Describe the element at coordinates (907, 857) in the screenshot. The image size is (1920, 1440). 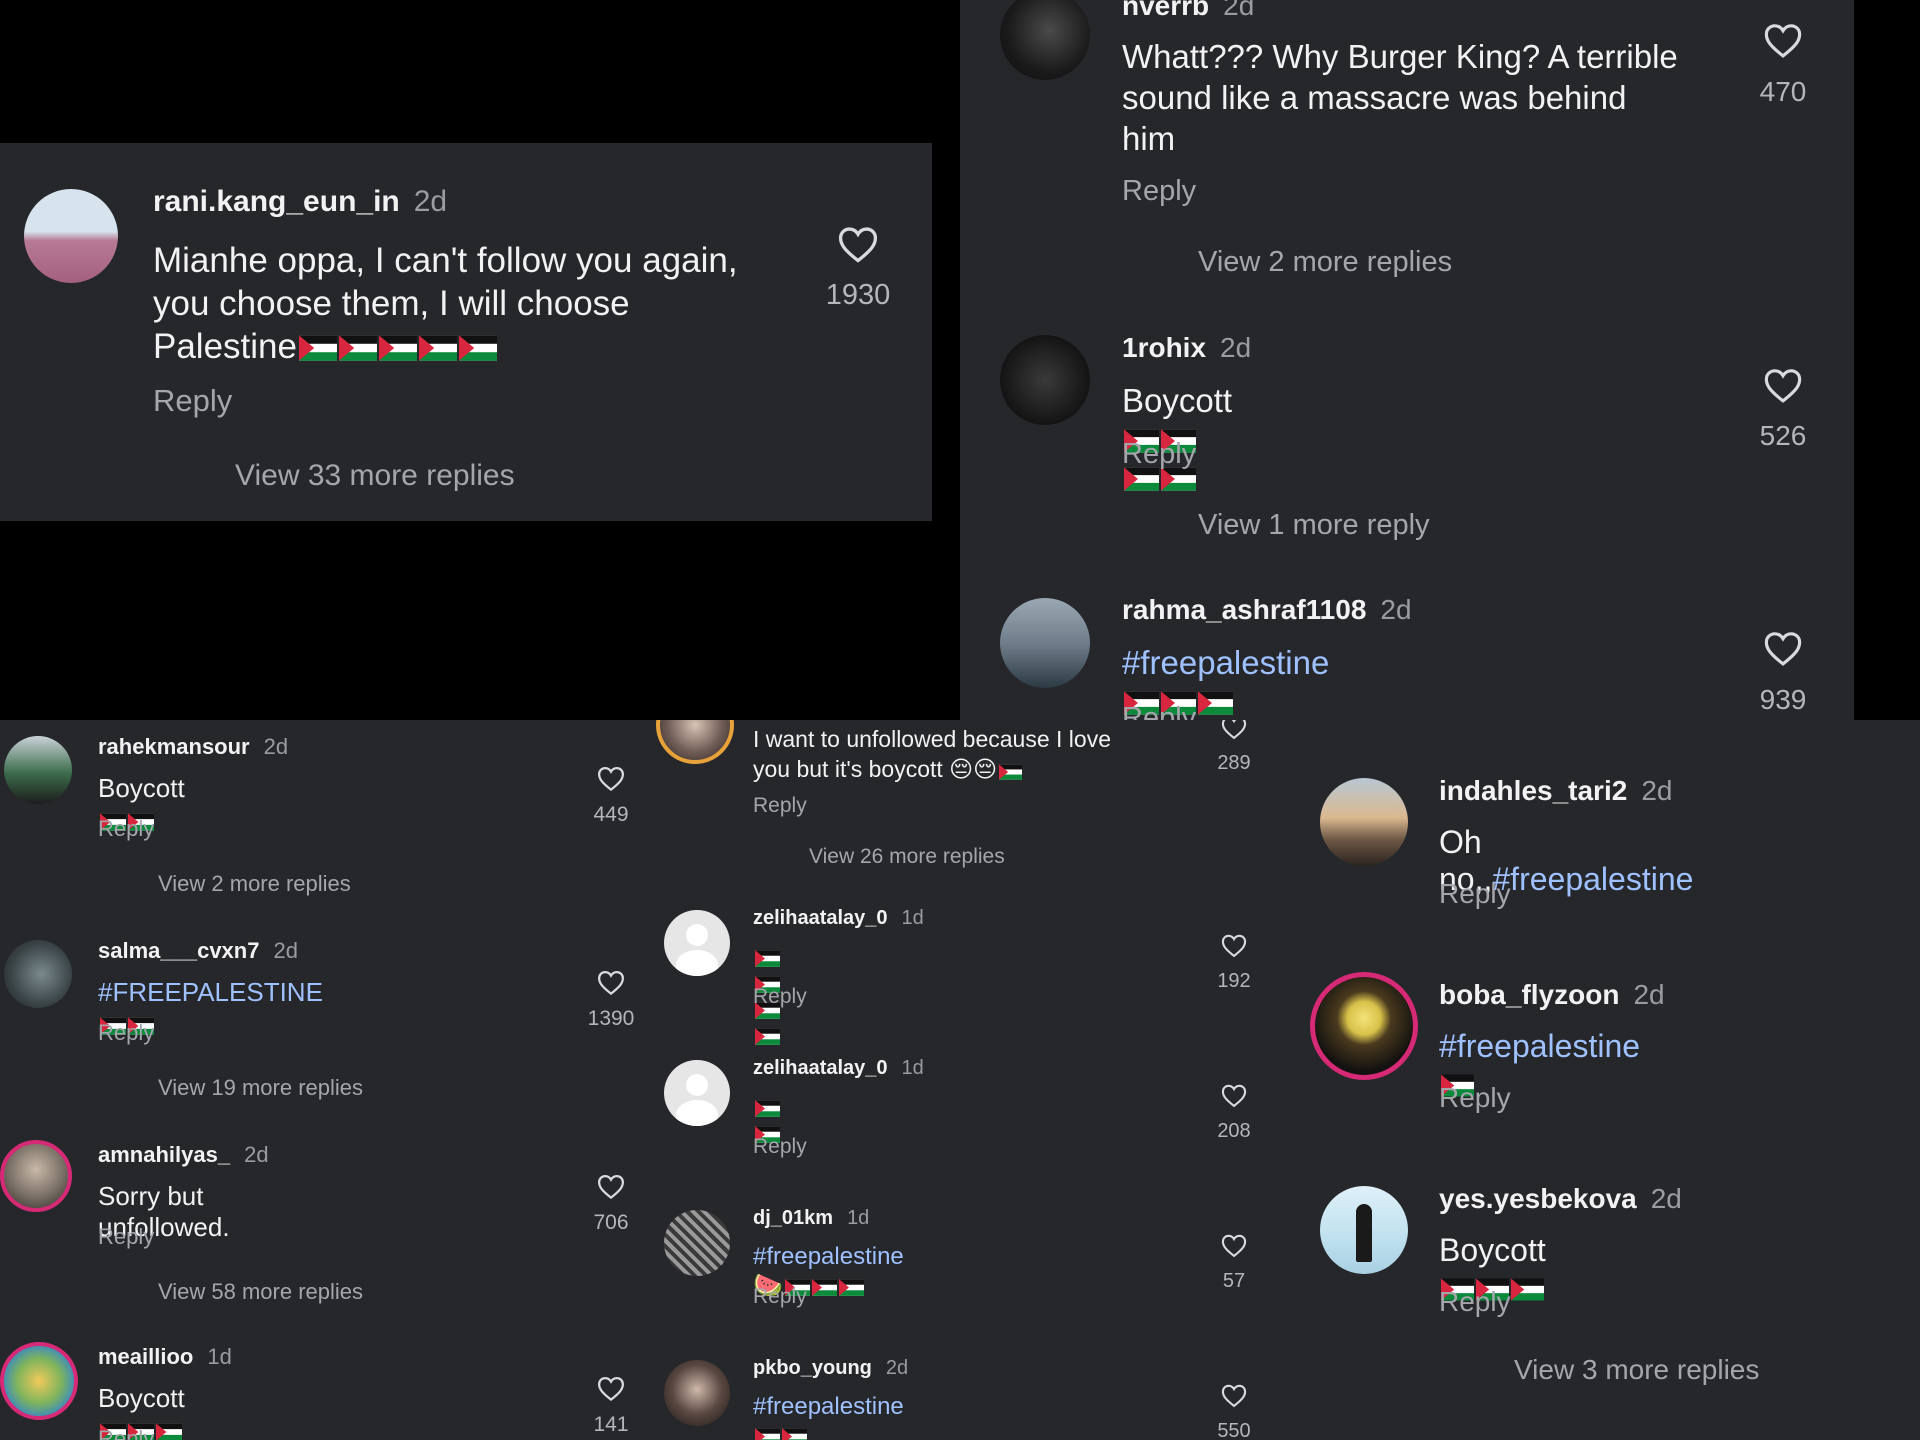
I see `view-more-replies: View 26 more replies` at that location.